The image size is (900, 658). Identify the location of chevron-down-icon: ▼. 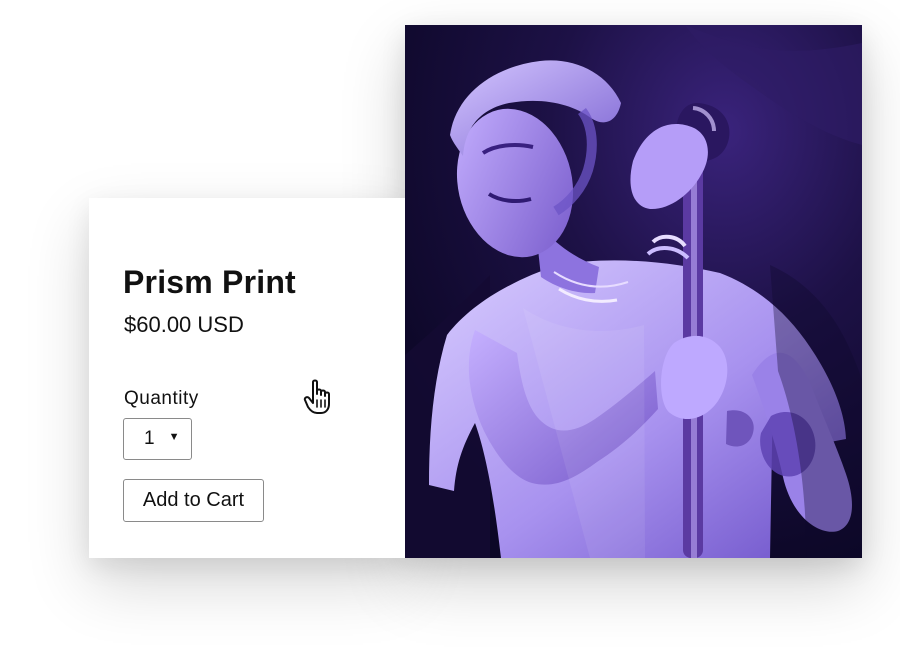
(174, 437).